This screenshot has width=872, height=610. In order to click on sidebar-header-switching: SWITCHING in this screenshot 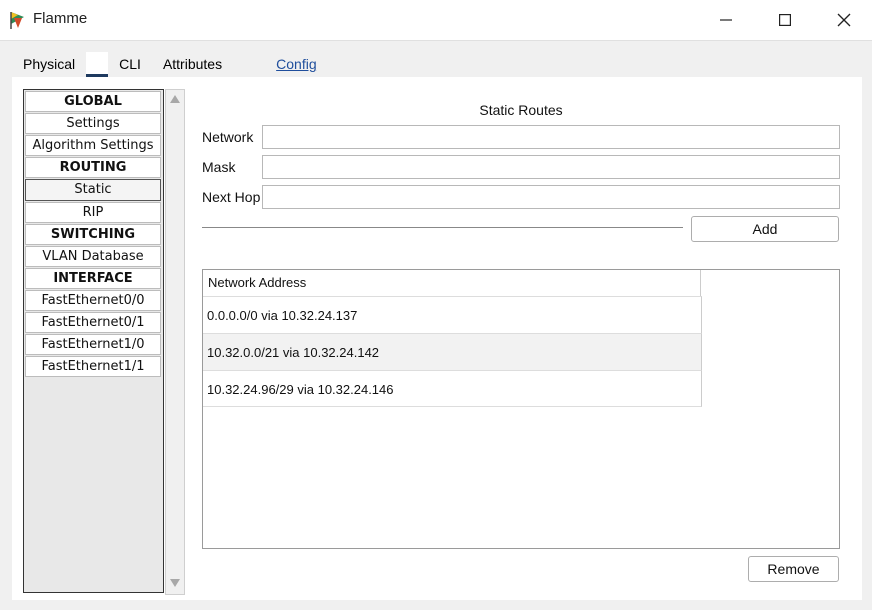, I will do `click(93, 234)`.